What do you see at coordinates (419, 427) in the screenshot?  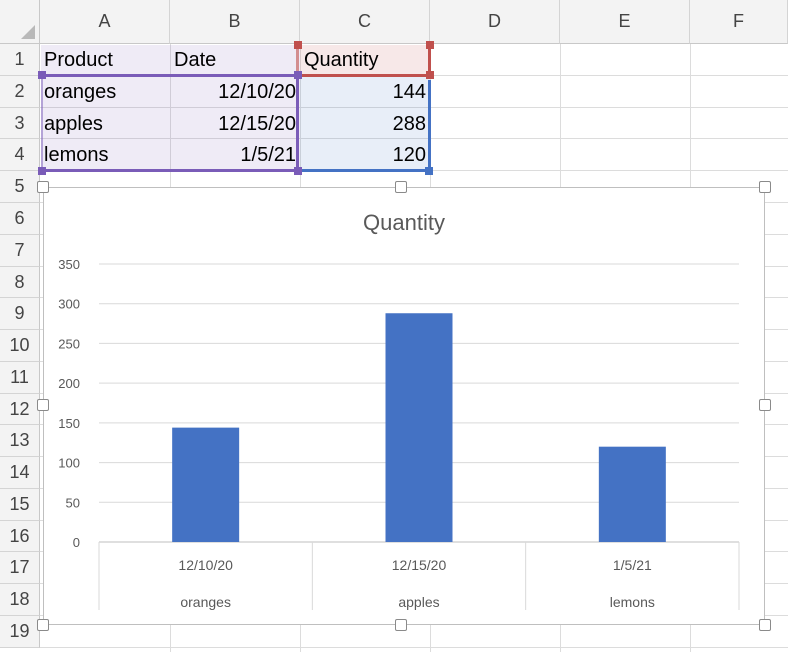 I see `bar-apples` at bounding box center [419, 427].